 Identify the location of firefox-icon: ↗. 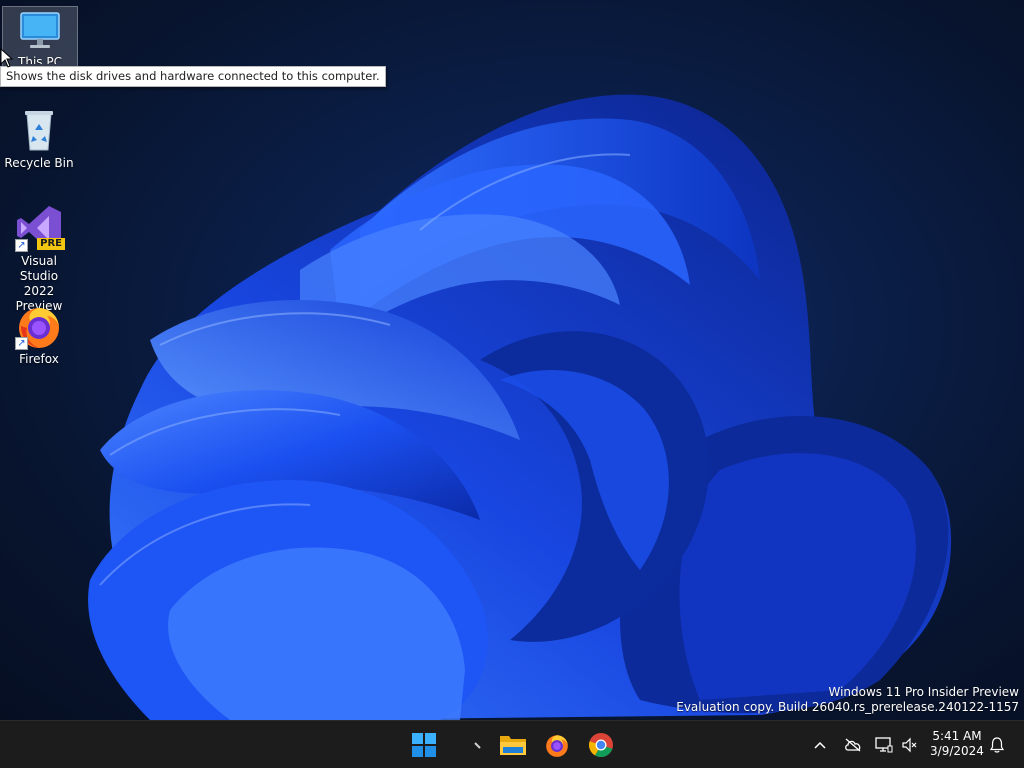
(39, 326).